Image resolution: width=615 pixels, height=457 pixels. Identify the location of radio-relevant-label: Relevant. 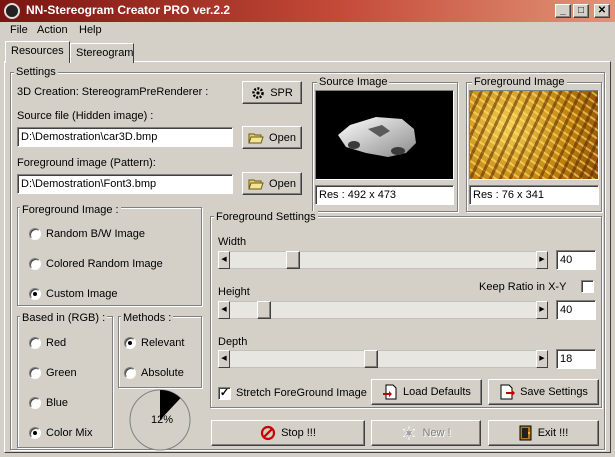
(162, 343).